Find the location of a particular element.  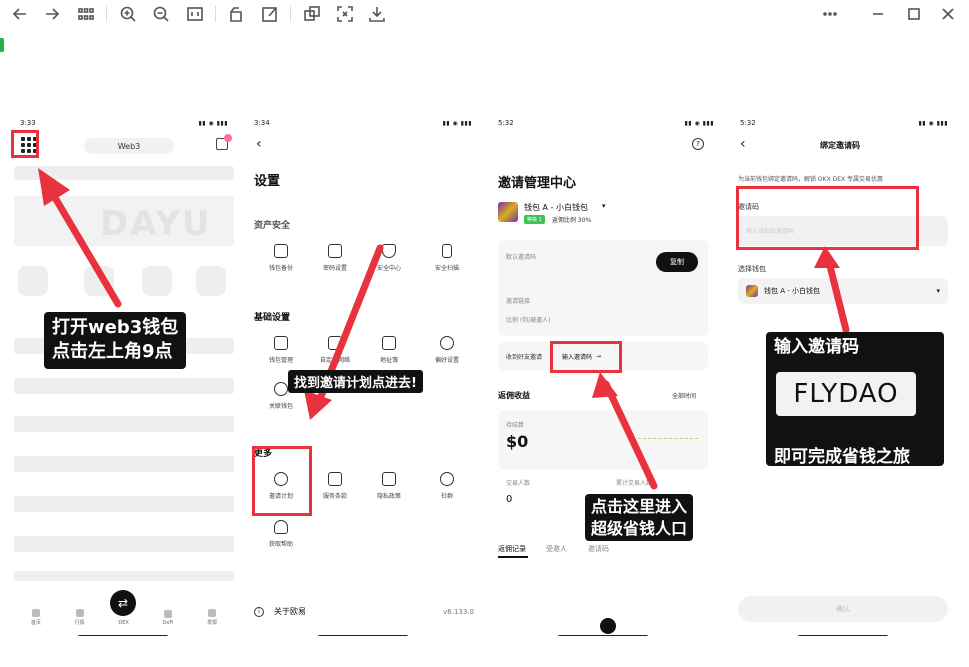

settings-item-password: 密码设置 is located at coordinates (335, 258).